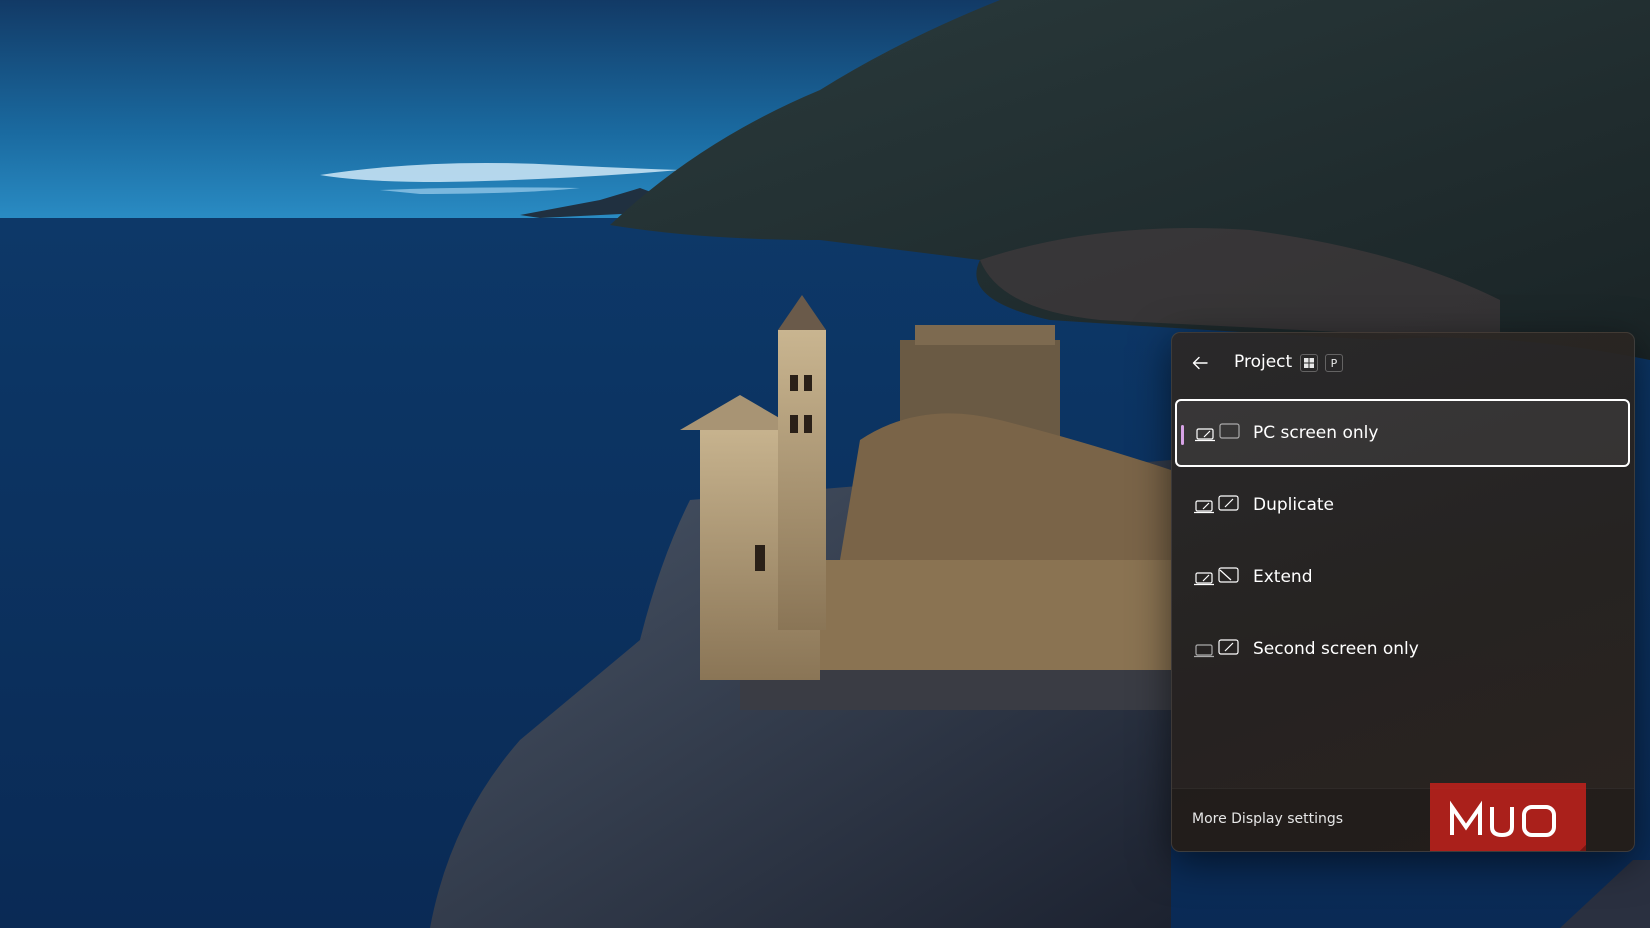  What do you see at coordinates (1293, 505) in the screenshot?
I see `option-label: Duplicate` at bounding box center [1293, 505].